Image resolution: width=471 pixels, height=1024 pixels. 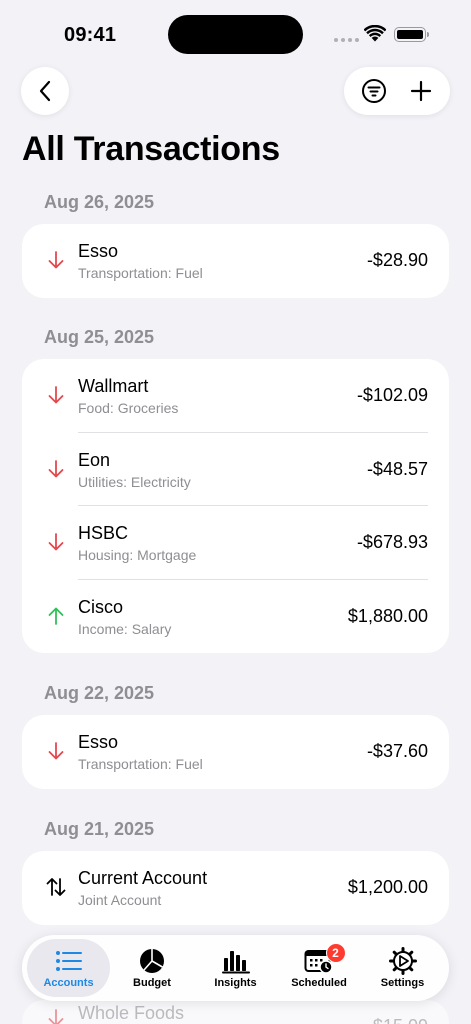 I want to click on bar-chart-icon, so click(x=235, y=962).